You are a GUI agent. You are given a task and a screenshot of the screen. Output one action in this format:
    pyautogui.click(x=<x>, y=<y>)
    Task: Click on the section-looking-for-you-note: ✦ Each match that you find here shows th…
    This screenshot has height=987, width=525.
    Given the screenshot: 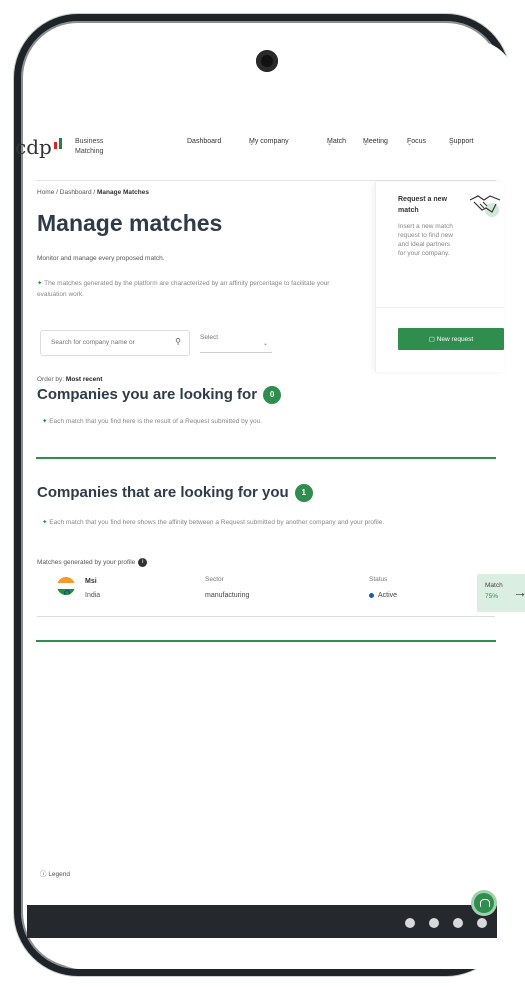 What is the action you would take?
    pyautogui.click(x=213, y=522)
    